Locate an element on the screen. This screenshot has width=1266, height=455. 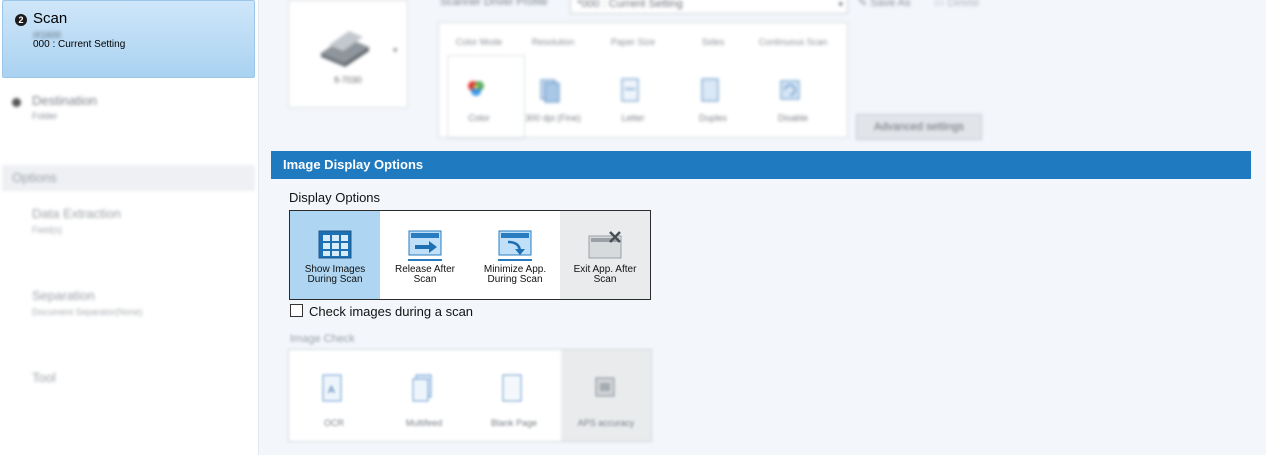
scanner-model: fi-7030 is located at coordinates (348, 80).